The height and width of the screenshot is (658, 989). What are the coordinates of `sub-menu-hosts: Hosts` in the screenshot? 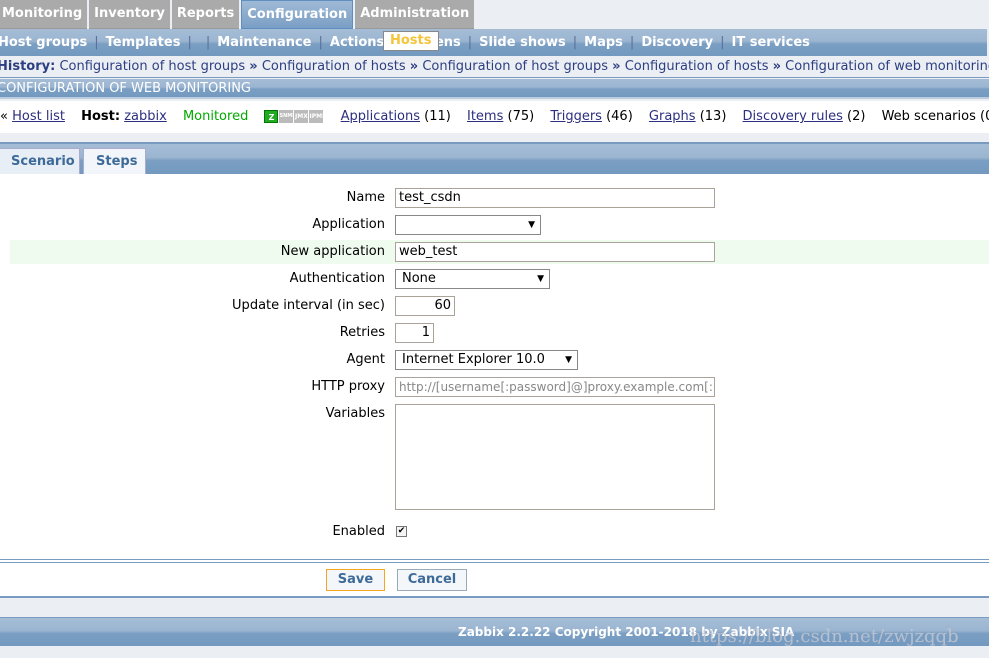 It's located at (411, 41).